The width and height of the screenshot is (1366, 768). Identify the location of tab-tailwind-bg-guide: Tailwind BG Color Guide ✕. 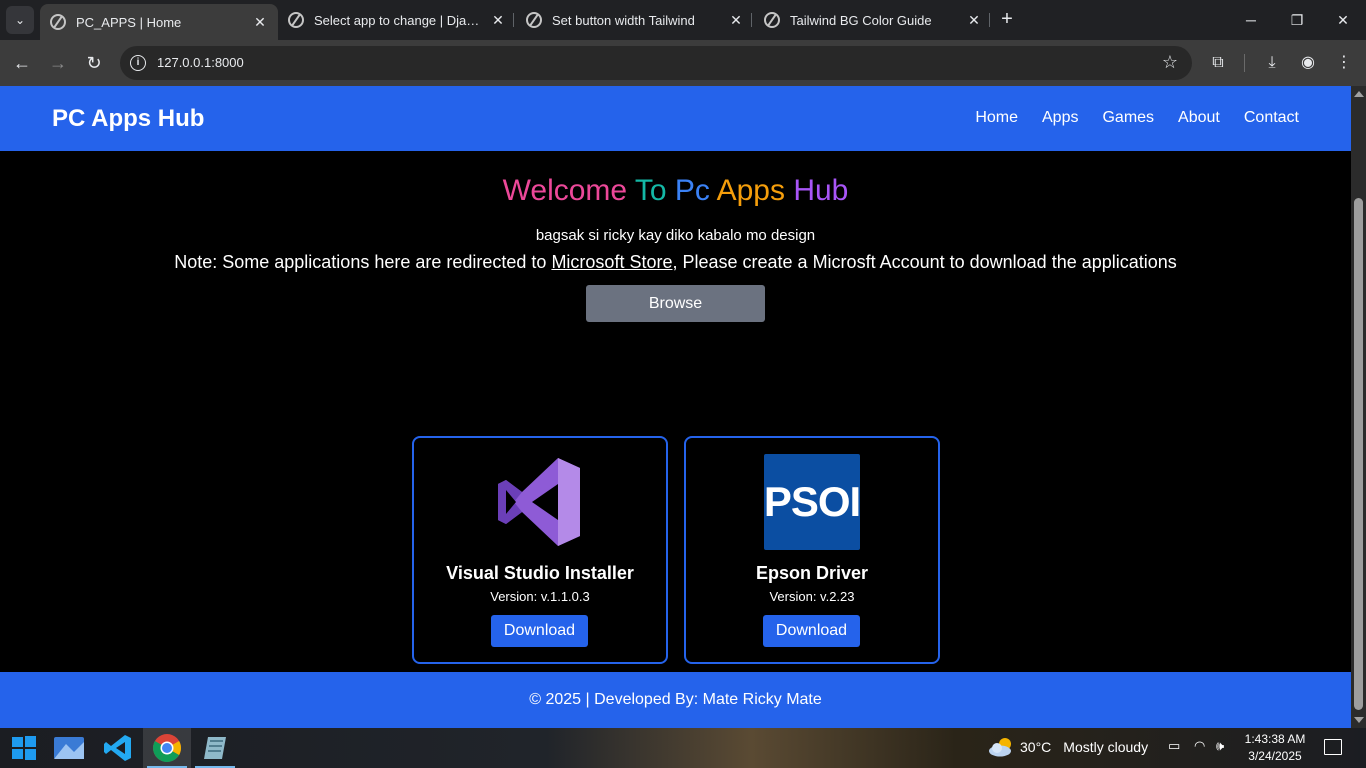
(873, 20).